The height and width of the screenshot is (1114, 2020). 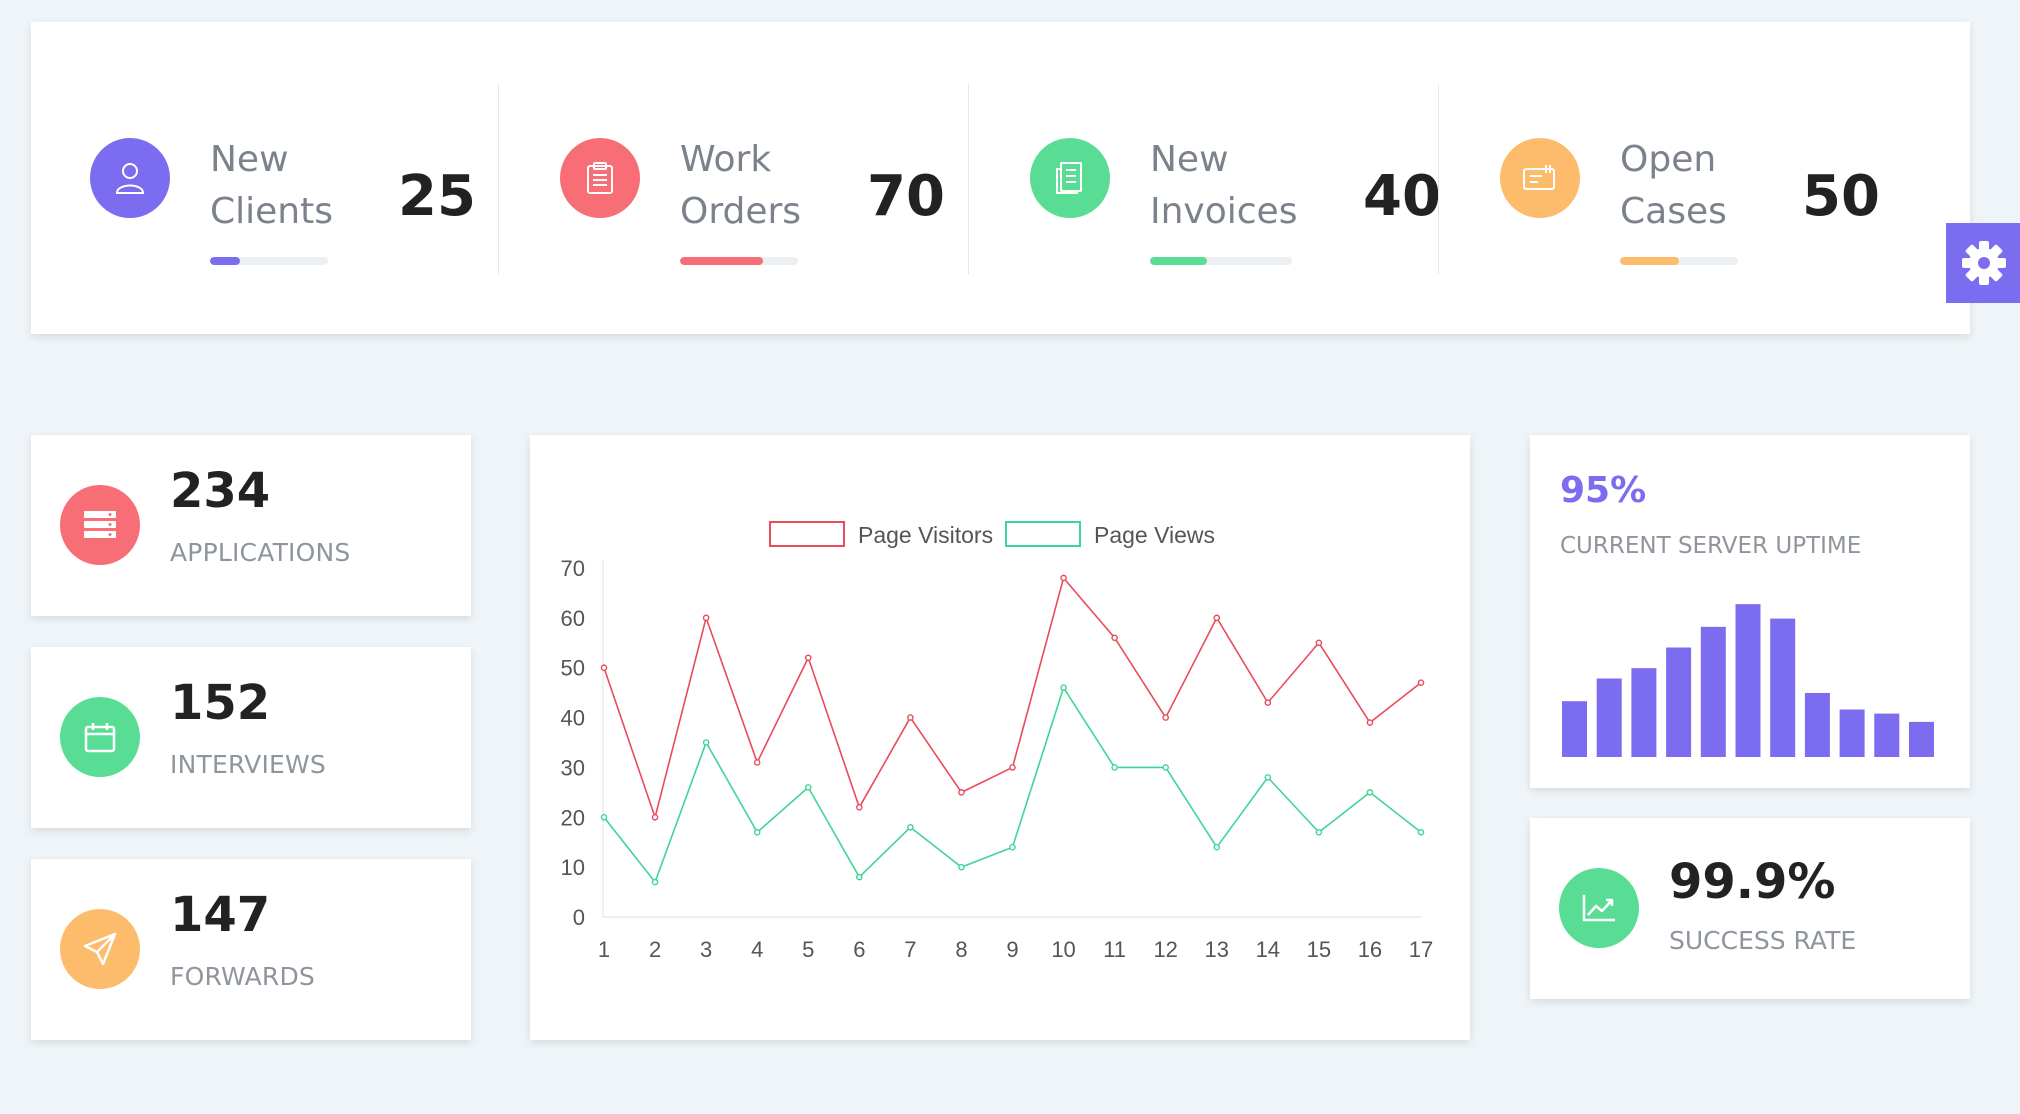 I want to click on card-forwards: 147 FORWARDS, so click(x=251, y=949).